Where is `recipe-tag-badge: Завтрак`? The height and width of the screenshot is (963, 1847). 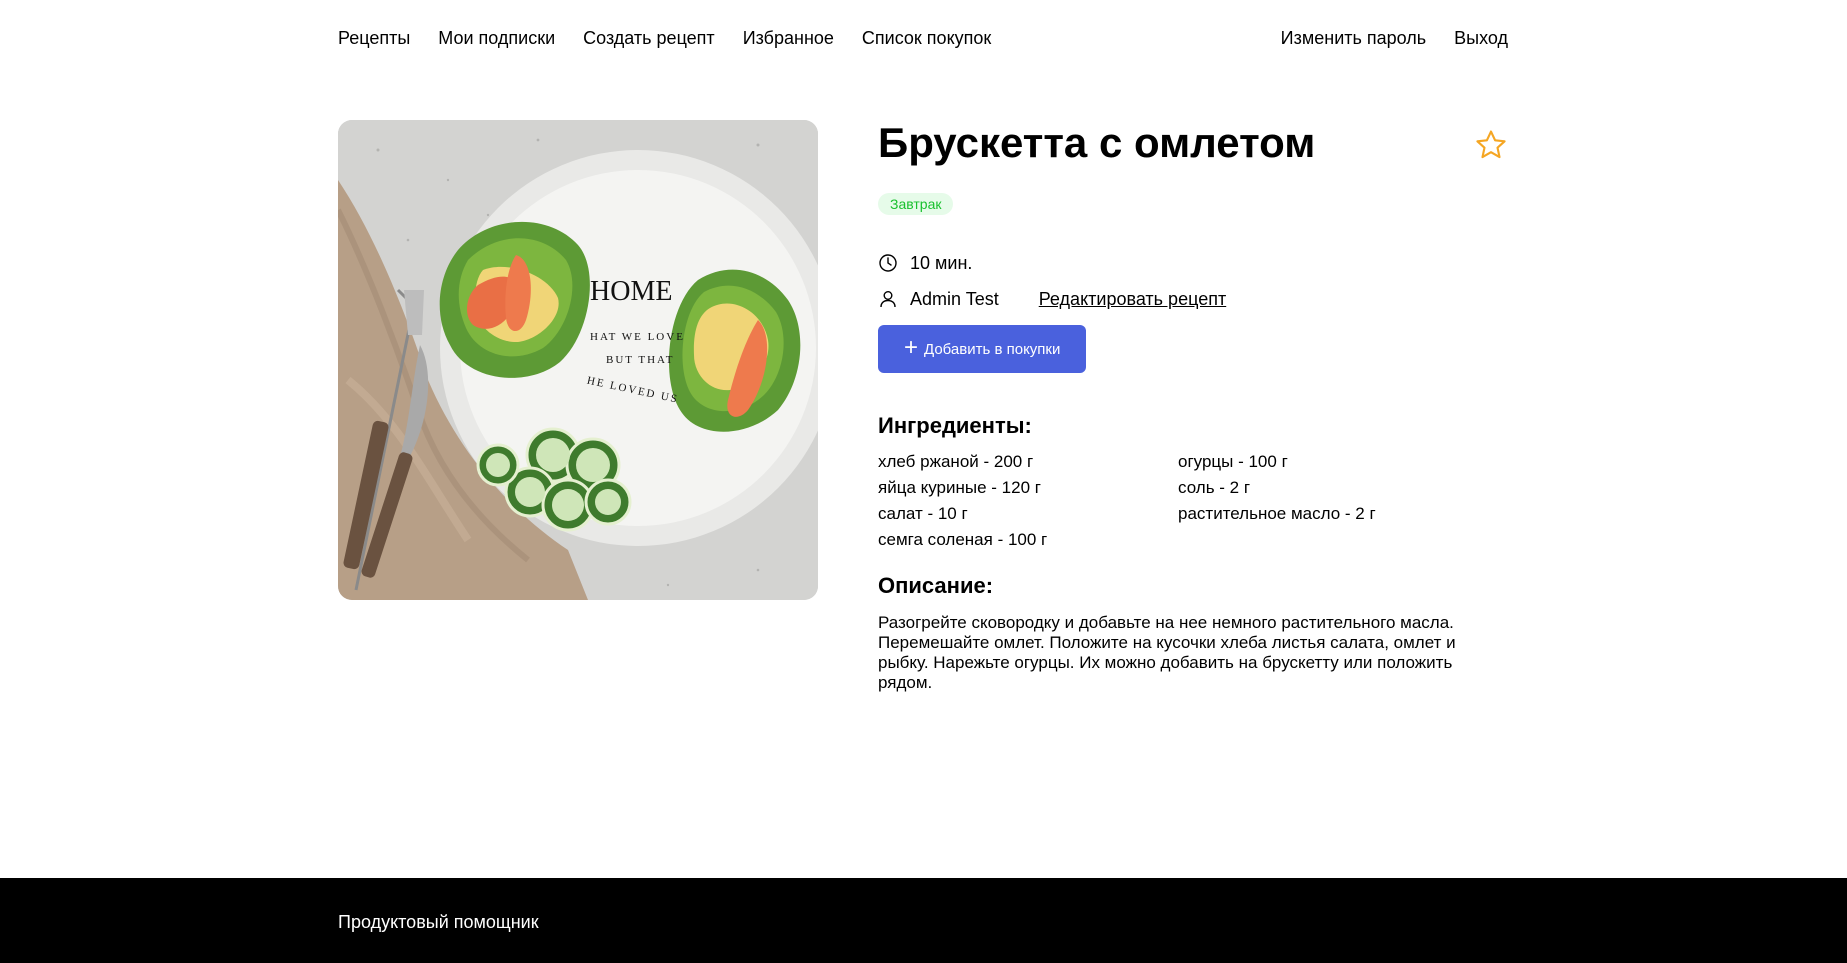
recipe-tag-badge: Завтрак is located at coordinates (916, 204).